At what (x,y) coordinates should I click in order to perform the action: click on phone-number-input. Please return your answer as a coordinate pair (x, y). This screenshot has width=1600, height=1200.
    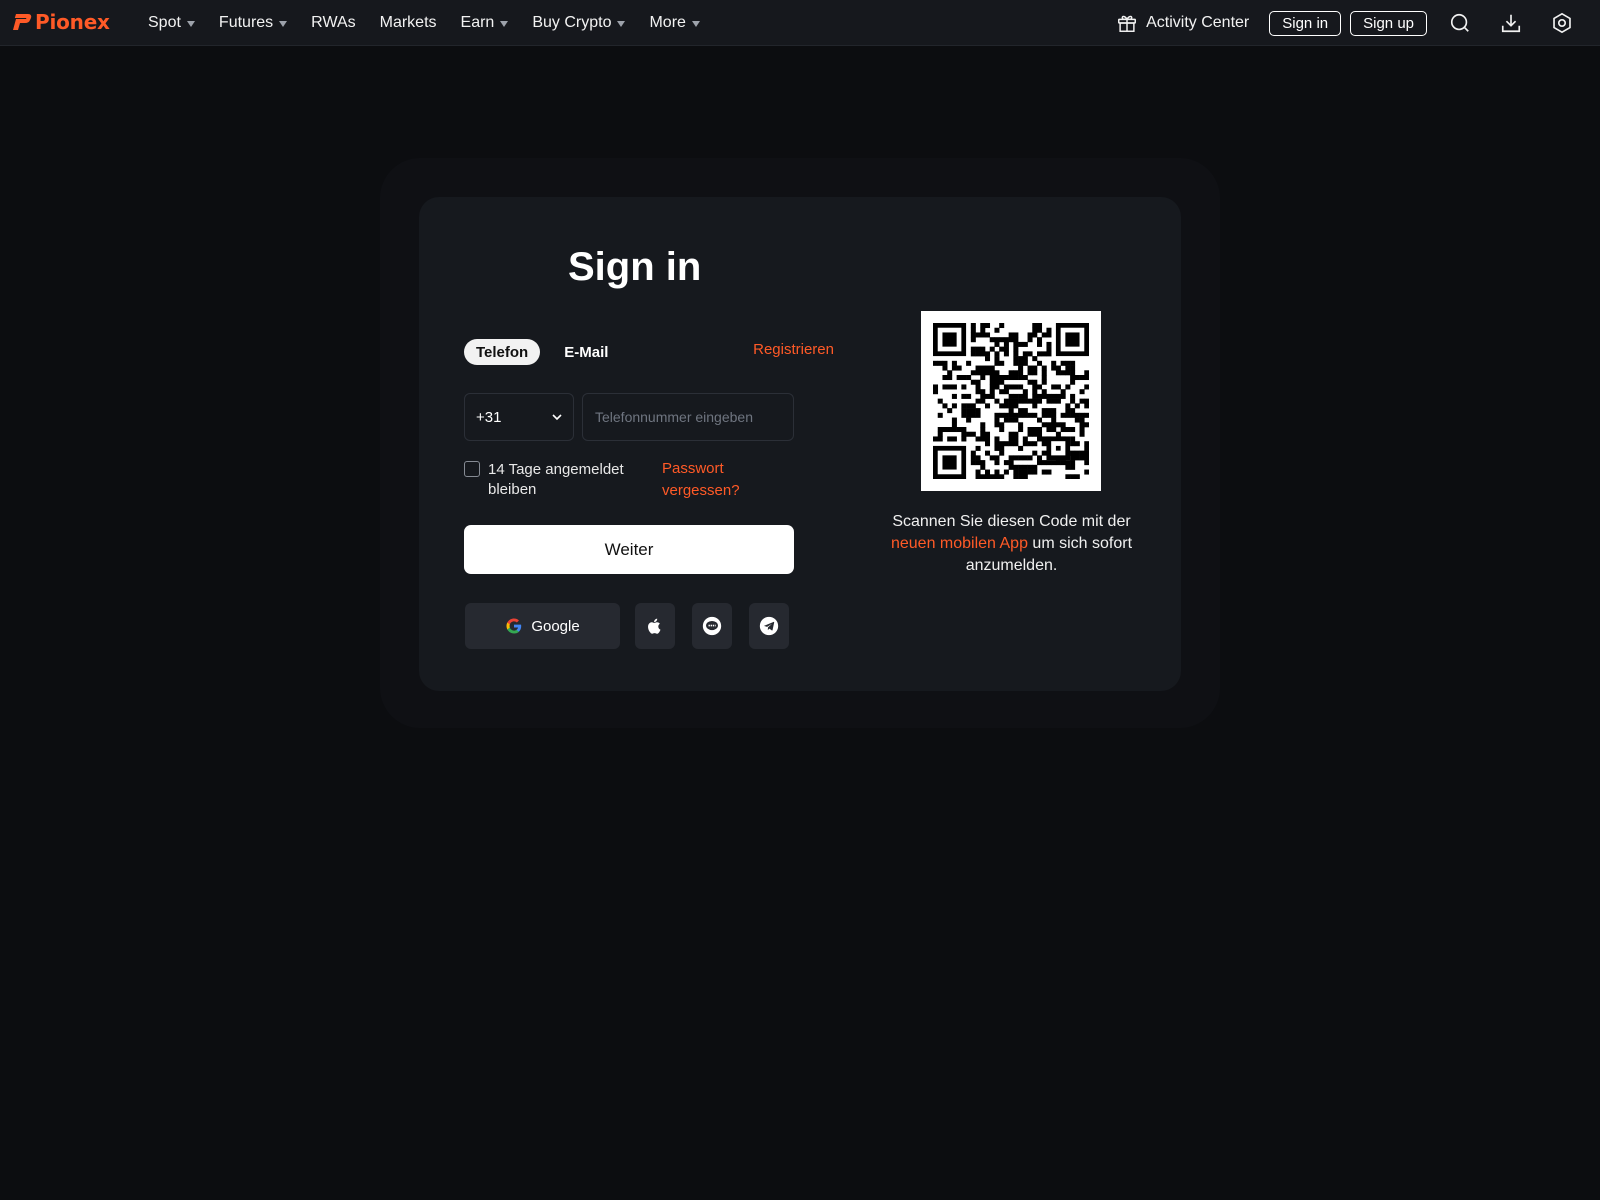
    Looking at the image, I should click on (688, 417).